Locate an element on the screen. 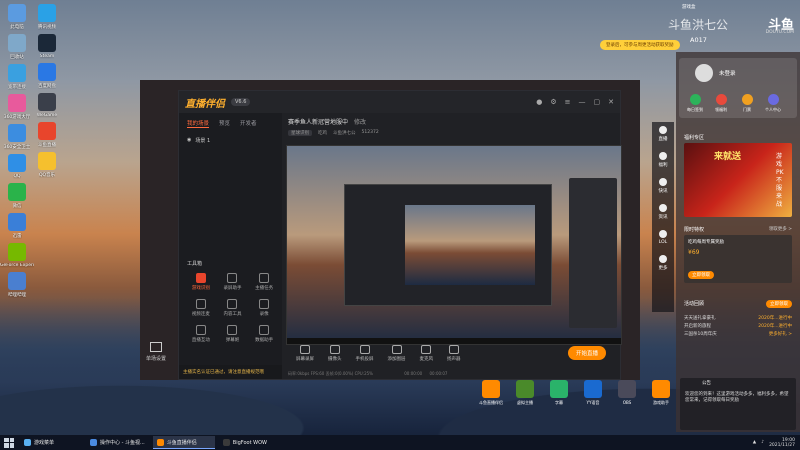 The width and height of the screenshot is (800, 450). login-shortcut-label: 每日签到 is located at coordinates (695, 109).